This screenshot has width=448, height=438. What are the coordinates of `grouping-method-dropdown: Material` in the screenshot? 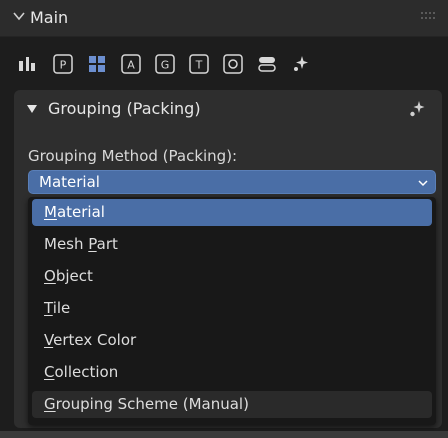 It's located at (232, 182).